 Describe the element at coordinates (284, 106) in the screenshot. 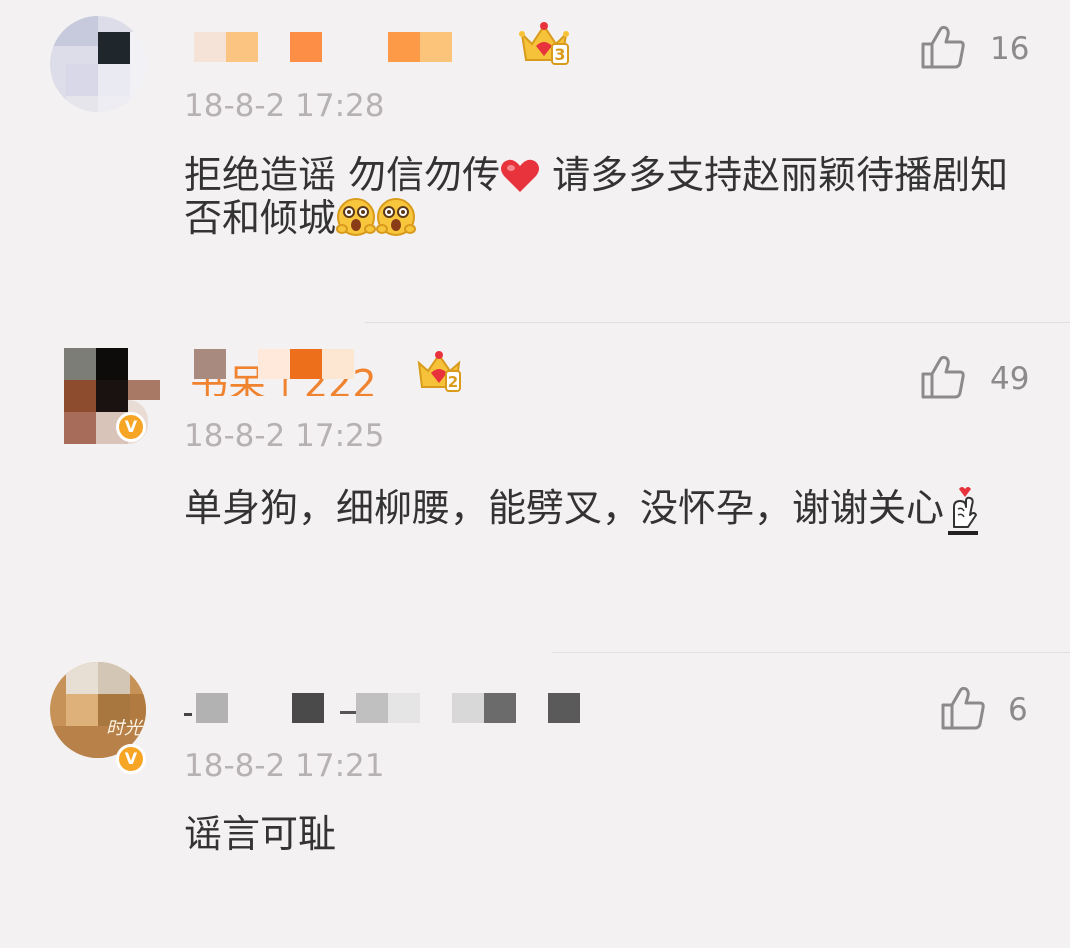

I see `timestamp: 18-8-2 17:28` at that location.